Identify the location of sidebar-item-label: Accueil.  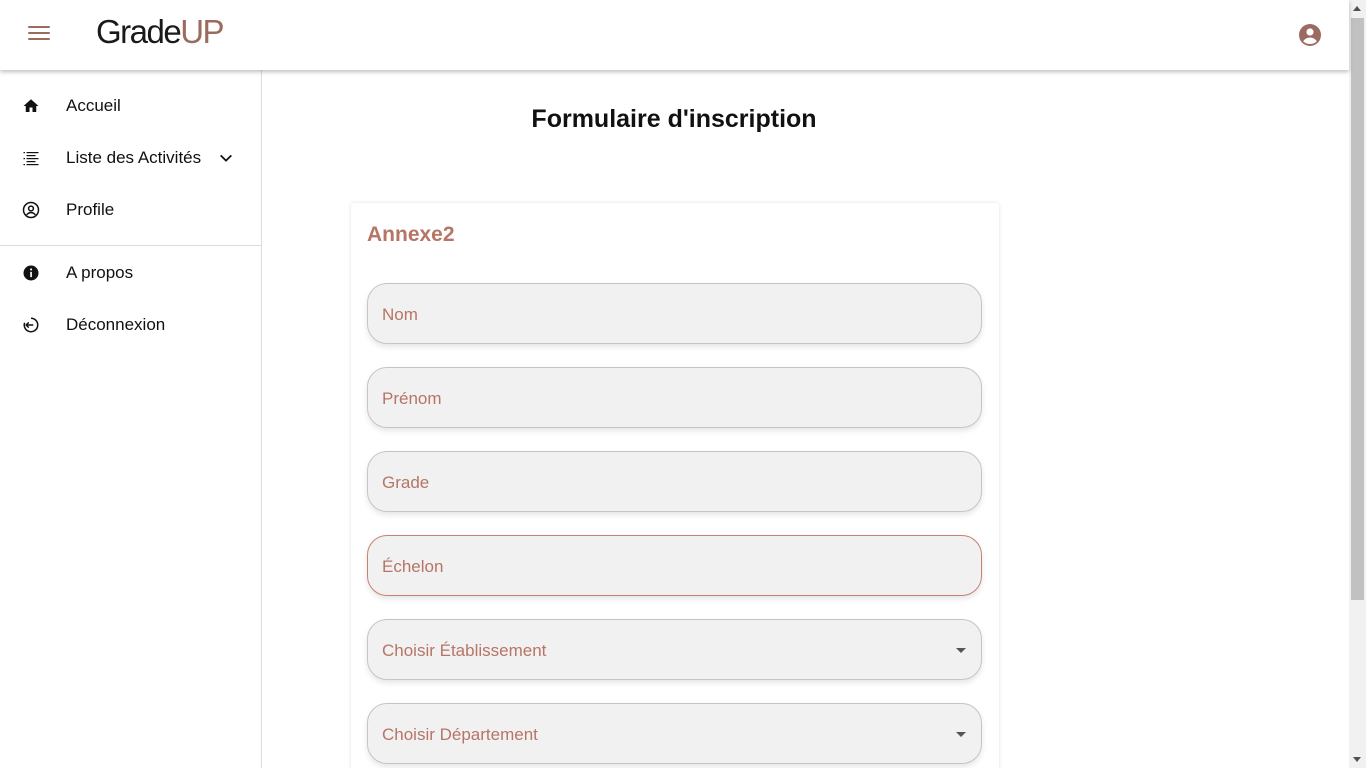
(93, 105).